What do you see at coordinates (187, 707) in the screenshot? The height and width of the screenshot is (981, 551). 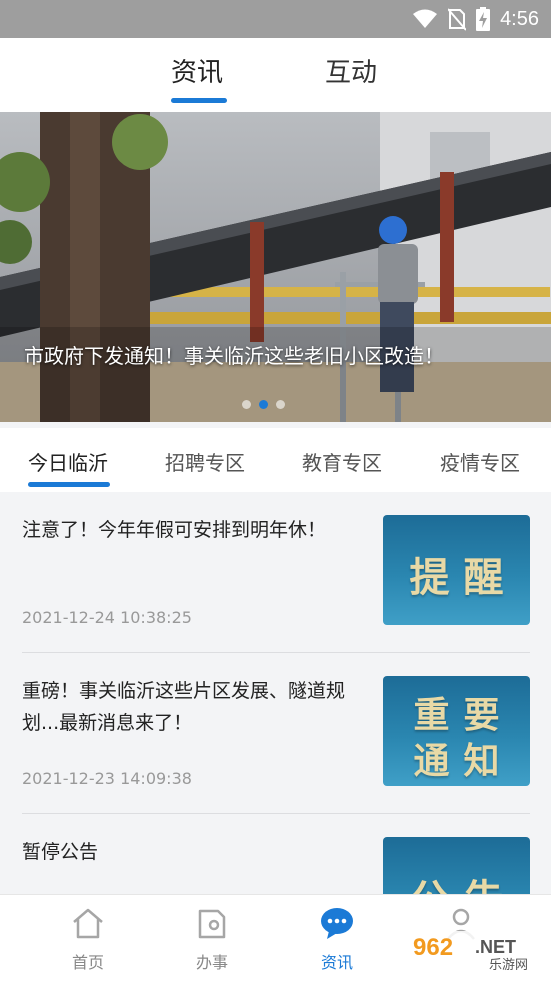 I see `news-title: 重磅！事关临沂这些片区发展、隧道规划...最新消息来了！` at bounding box center [187, 707].